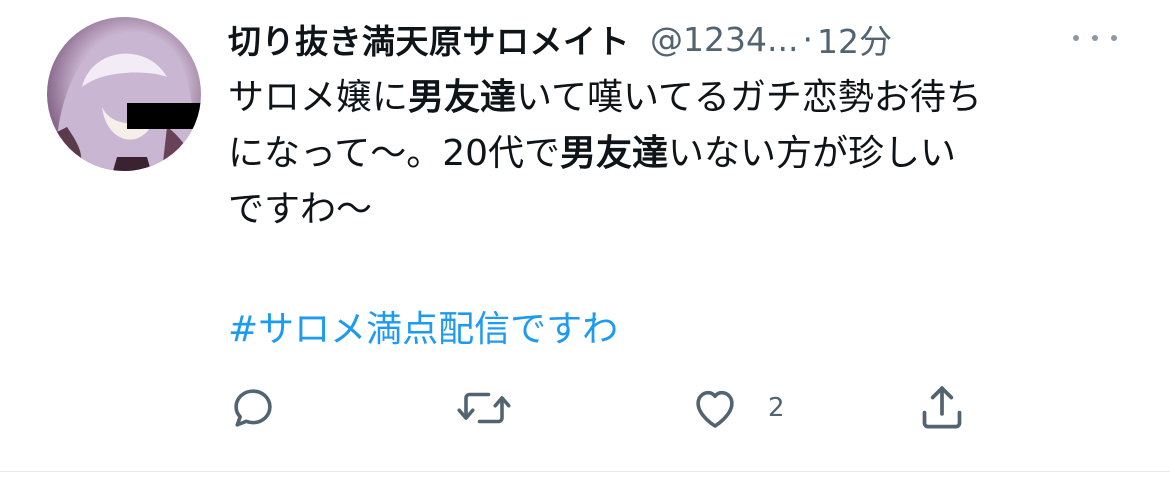 The width and height of the screenshot is (1170, 484). Describe the element at coordinates (854, 39) in the screenshot. I see `timestamp: 12分` at that location.